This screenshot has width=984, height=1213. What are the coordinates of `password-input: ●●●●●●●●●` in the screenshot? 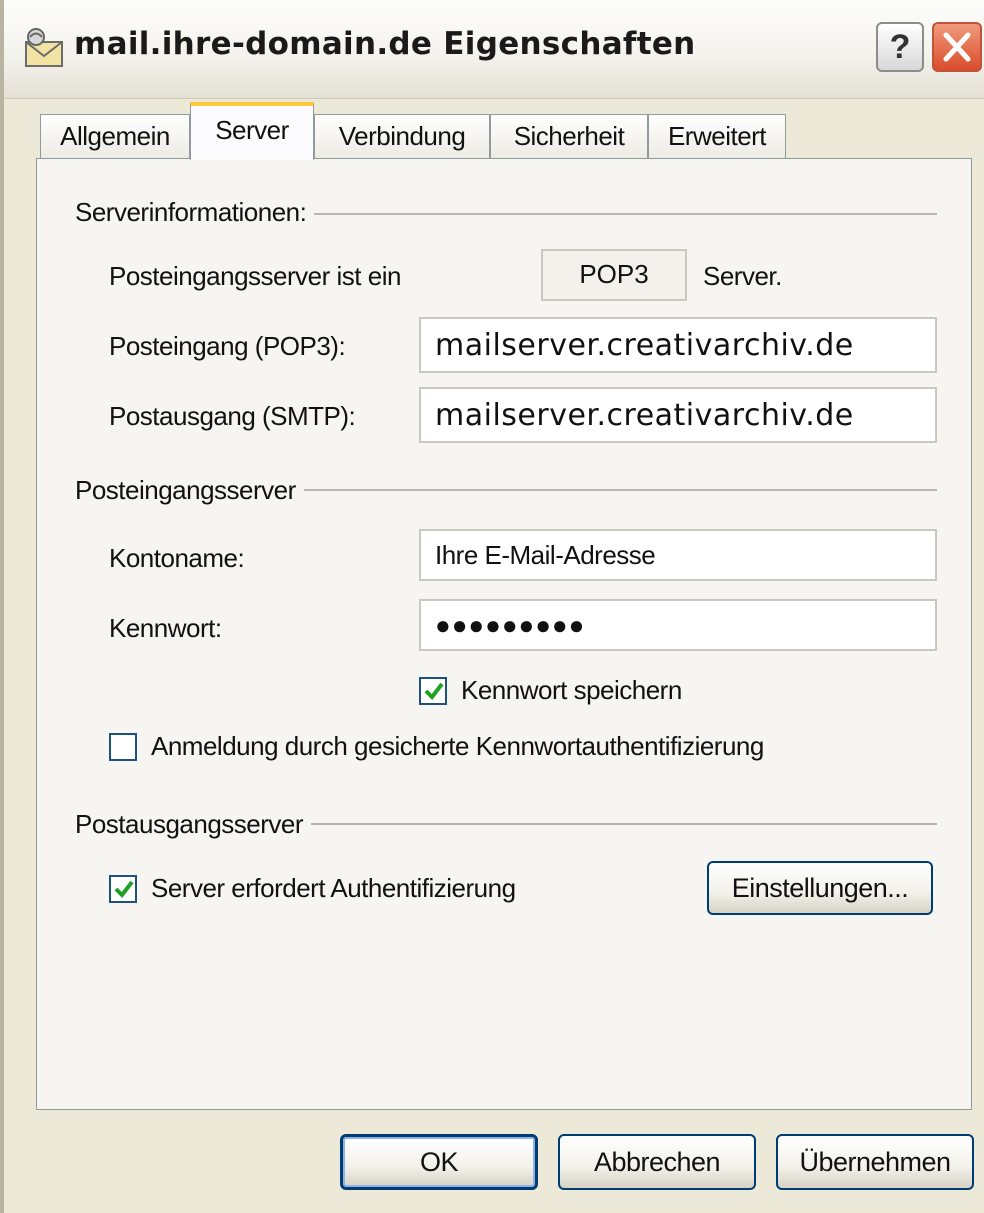 It's located at (678, 625).